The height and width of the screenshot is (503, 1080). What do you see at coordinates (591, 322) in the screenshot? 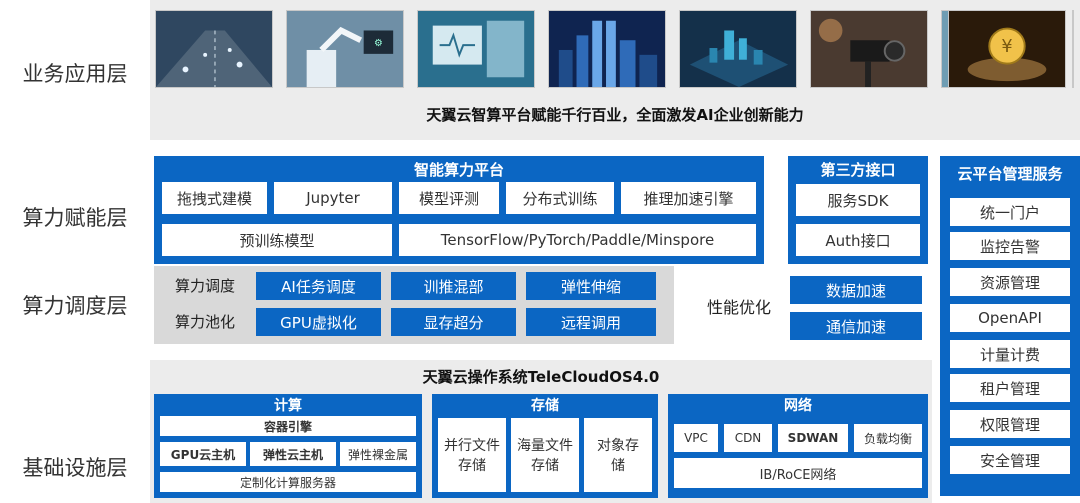
I see `pool-remote-call: 远程调用` at bounding box center [591, 322].